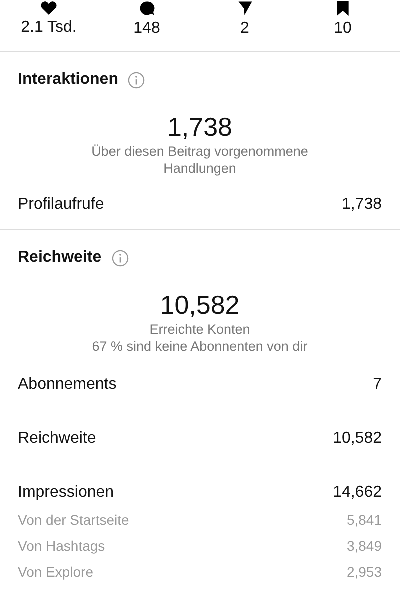 The width and height of the screenshot is (400, 600). What do you see at coordinates (67, 385) in the screenshot?
I see `metric-label: Abonnements` at bounding box center [67, 385].